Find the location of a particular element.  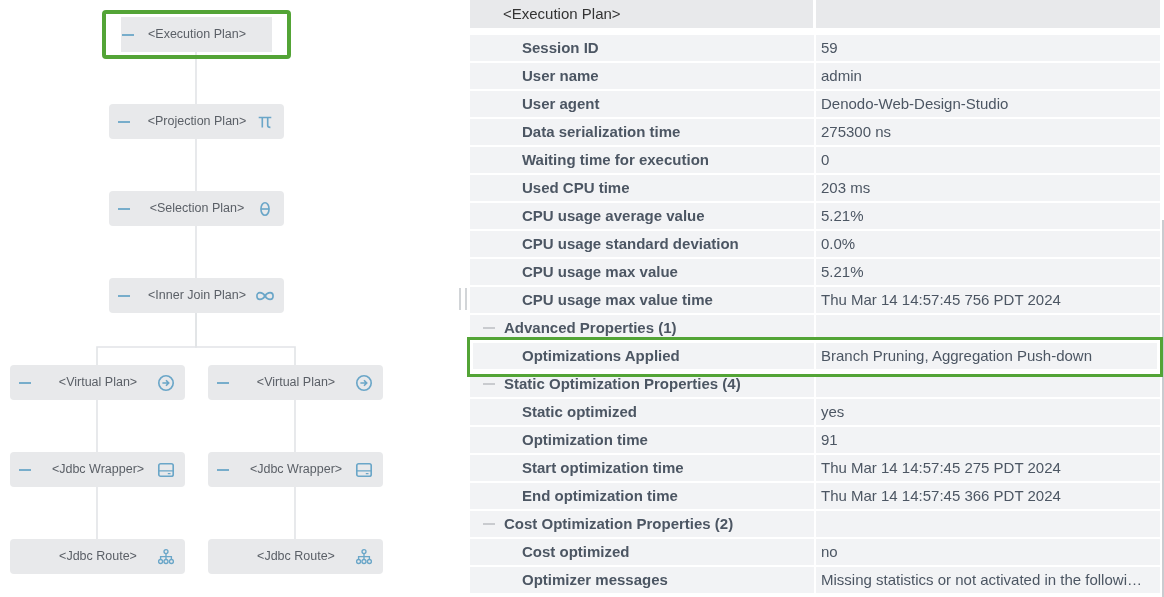

property-row: Waiting time for execution 0 is located at coordinates (815, 161).